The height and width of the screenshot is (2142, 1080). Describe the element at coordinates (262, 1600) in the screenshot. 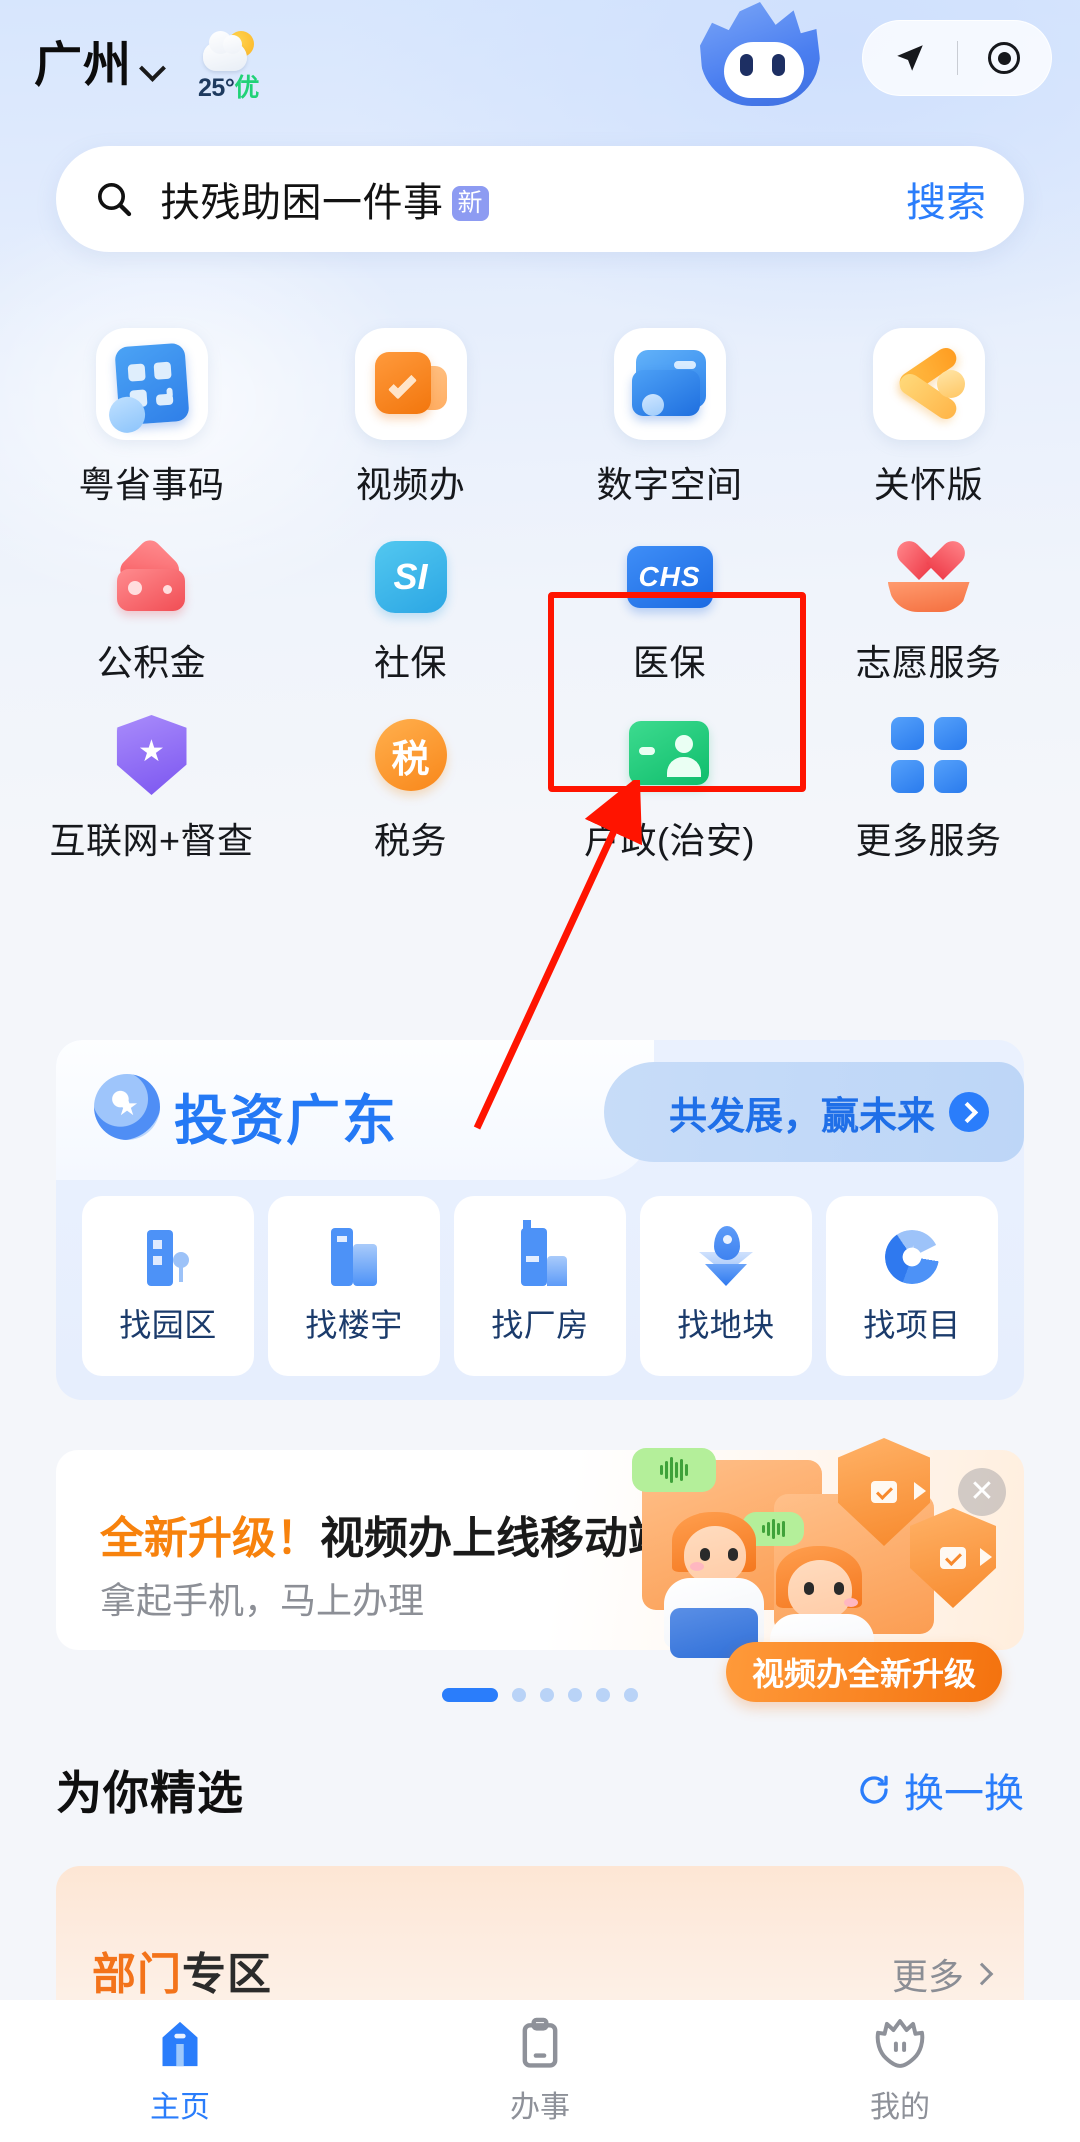

I see `promo-subtitle: 拿起手机，马上办理` at that location.